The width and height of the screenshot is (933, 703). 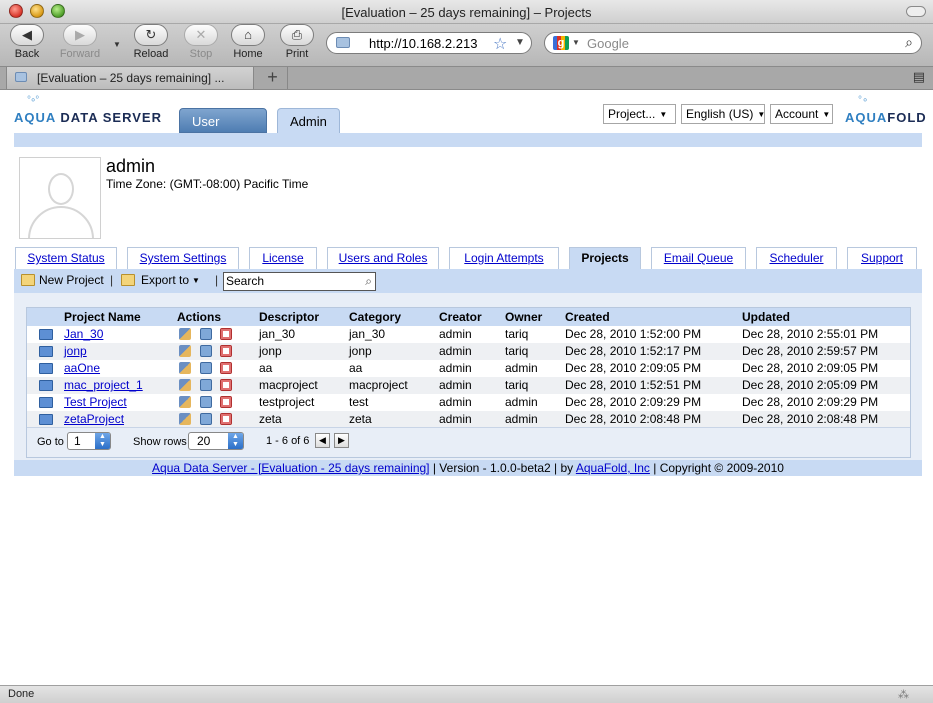 What do you see at coordinates (89, 441) in the screenshot?
I see `goto-page-select: 1 ▲ ▼` at bounding box center [89, 441].